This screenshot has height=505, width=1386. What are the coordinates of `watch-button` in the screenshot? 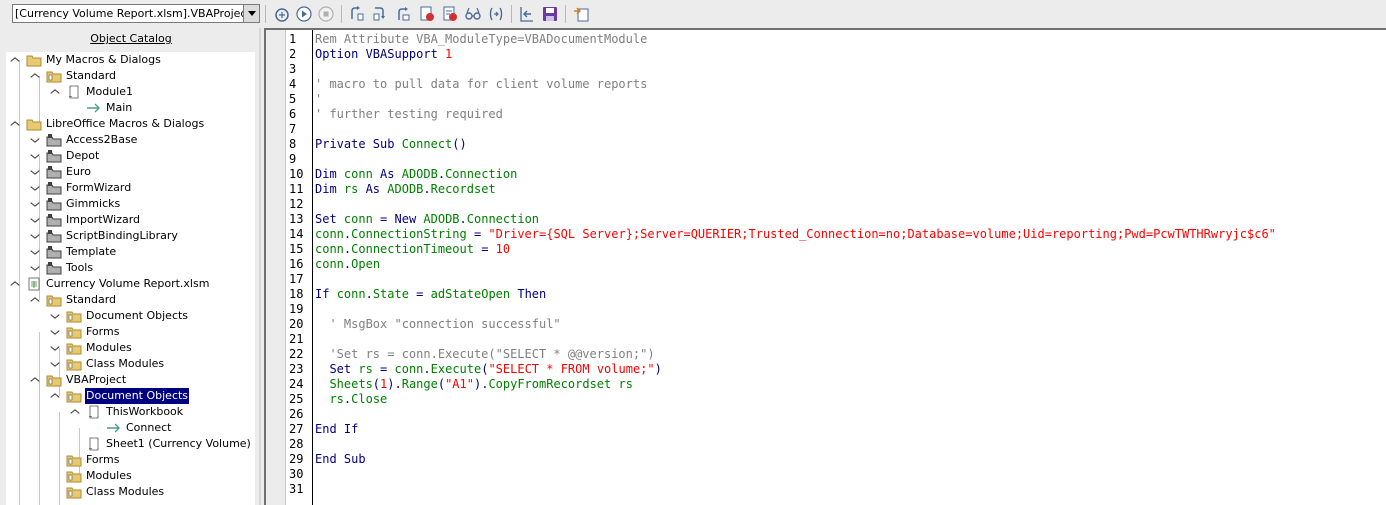 It's located at (473, 14).